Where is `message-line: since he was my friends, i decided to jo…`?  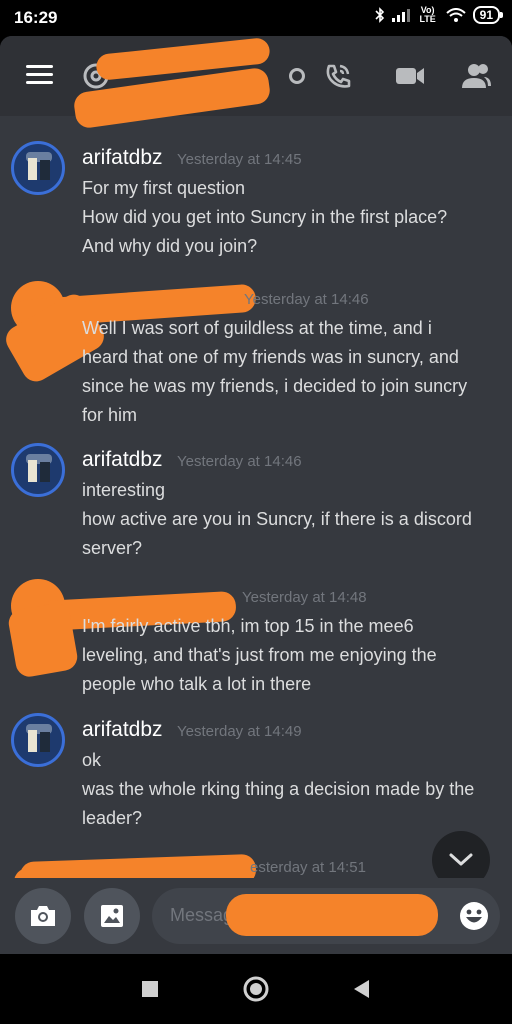
message-line: since he was my friends, i decided to jo… is located at coordinates (275, 386).